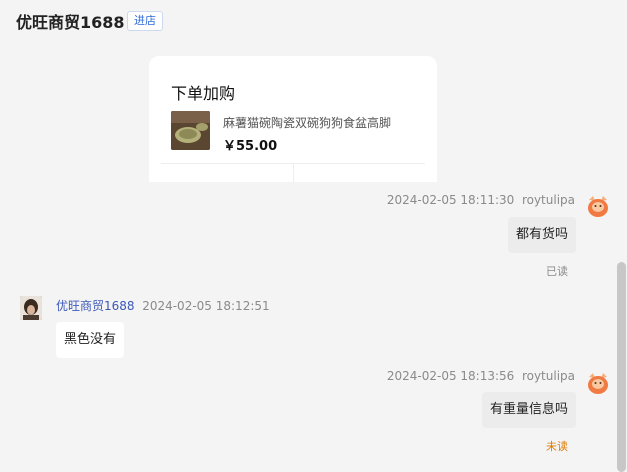 This screenshot has height=472, width=627. I want to click on enter-shop-button: 进店, so click(145, 21).